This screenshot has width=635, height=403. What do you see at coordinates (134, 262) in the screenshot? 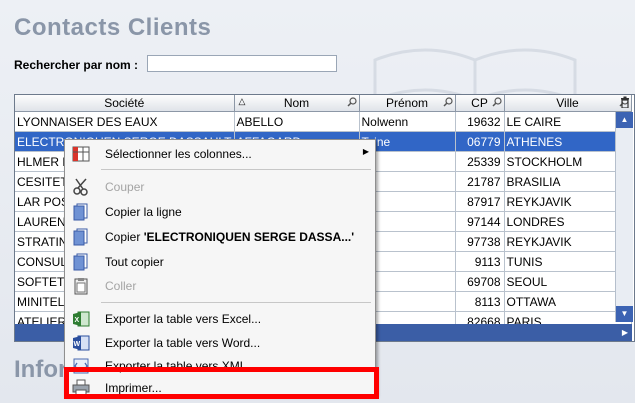
I see `menu-label: Tout copier` at bounding box center [134, 262].